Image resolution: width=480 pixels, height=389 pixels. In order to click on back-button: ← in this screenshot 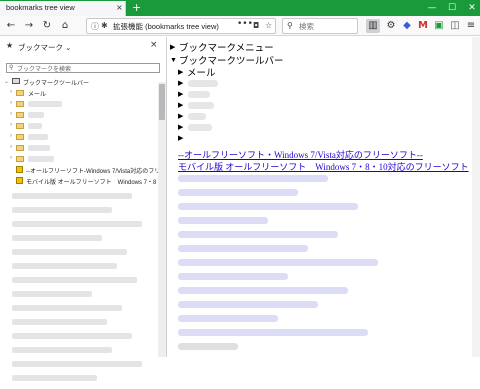, I will do `click(11, 26)`.